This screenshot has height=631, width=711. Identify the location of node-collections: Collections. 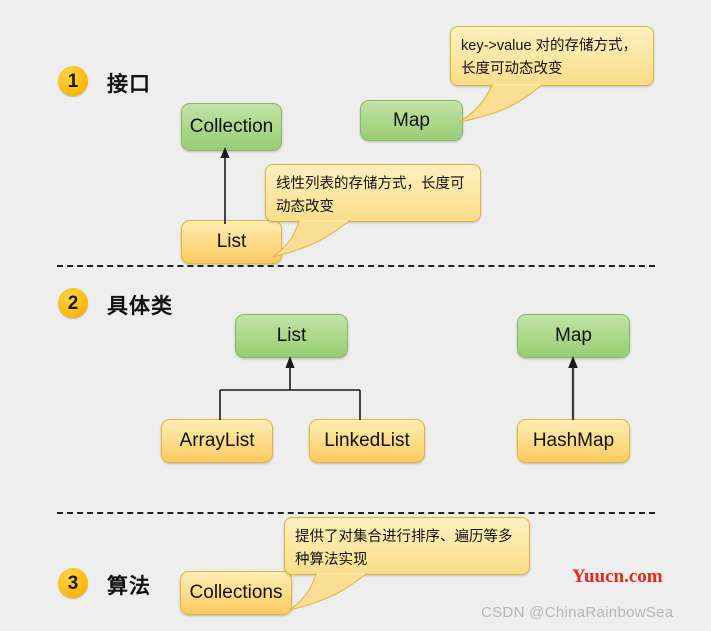
(236, 593).